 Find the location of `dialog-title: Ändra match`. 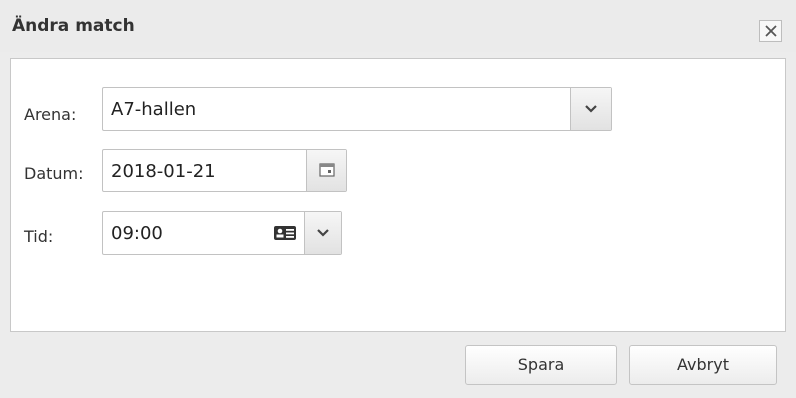

dialog-title: Ändra match is located at coordinates (73, 26).